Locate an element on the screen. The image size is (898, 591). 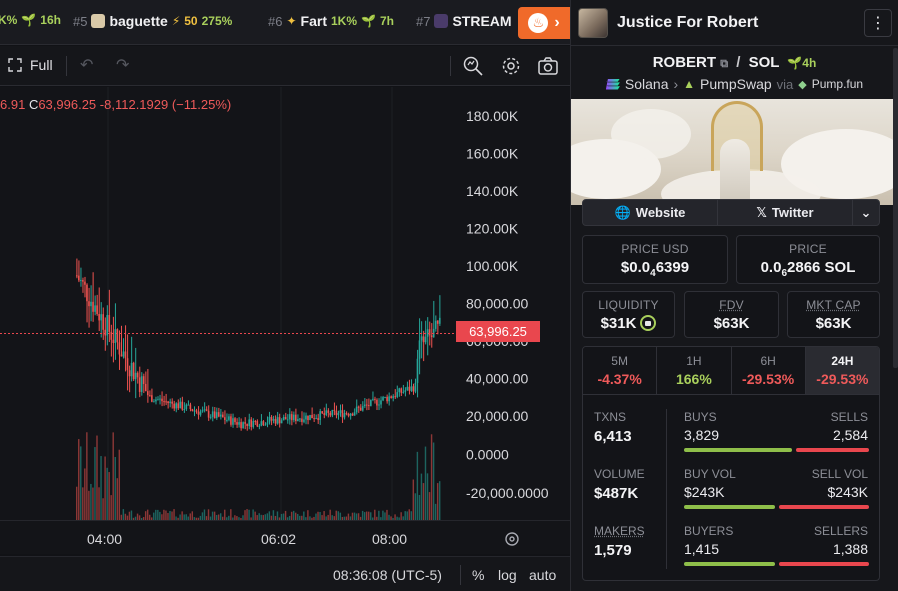
tab-label: 5M is located at coordinates (619, 361).